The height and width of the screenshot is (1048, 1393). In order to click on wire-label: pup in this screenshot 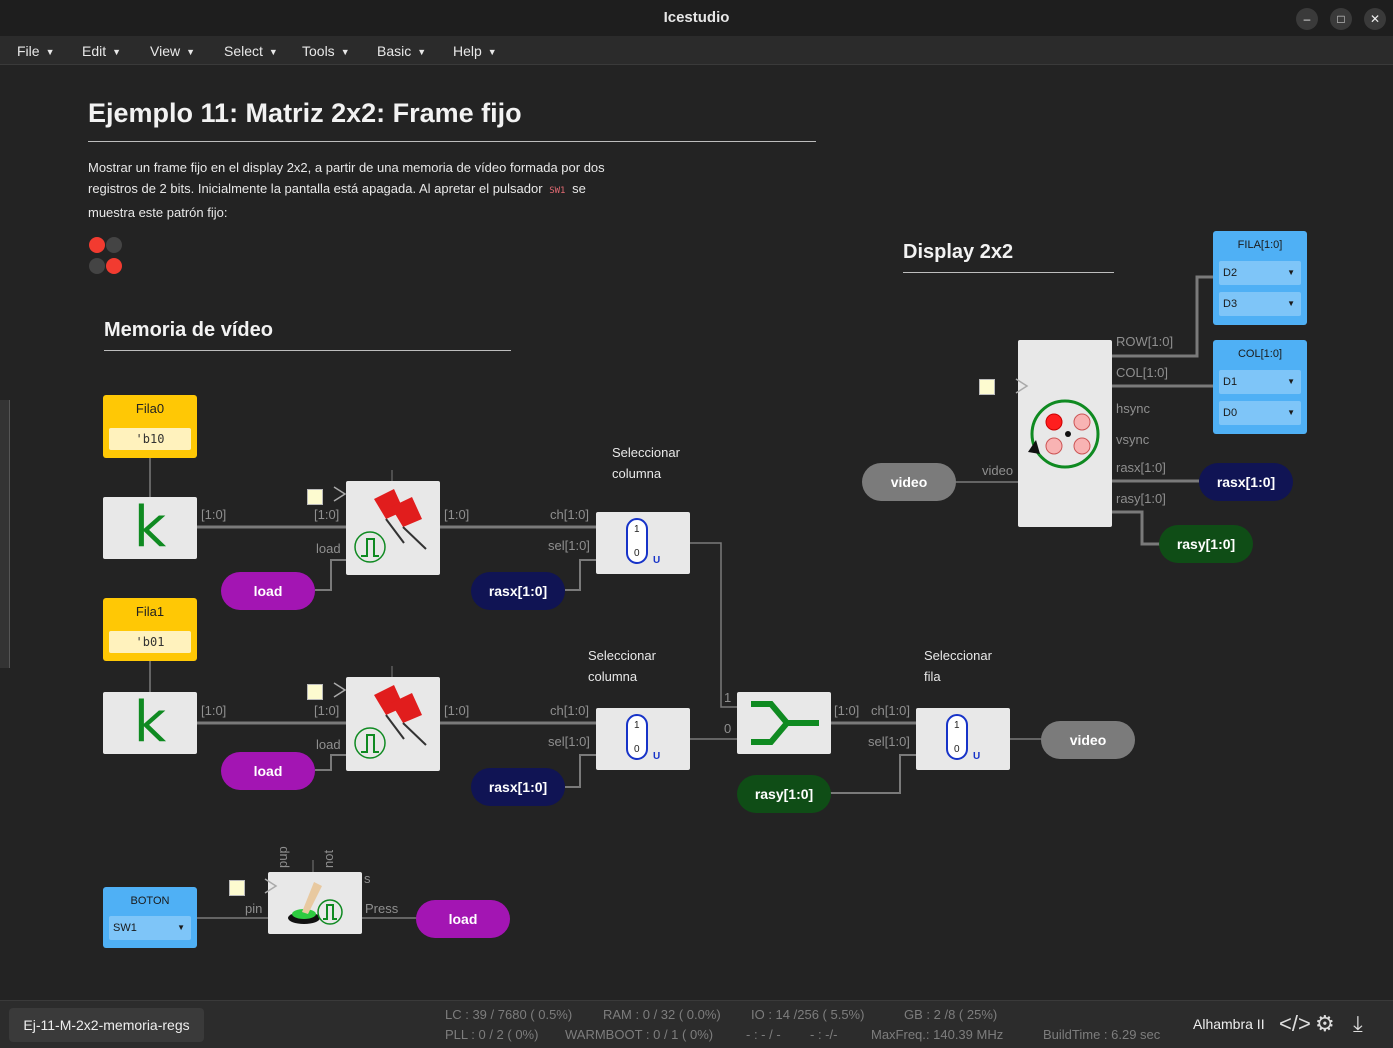, I will do `click(282, 857)`.